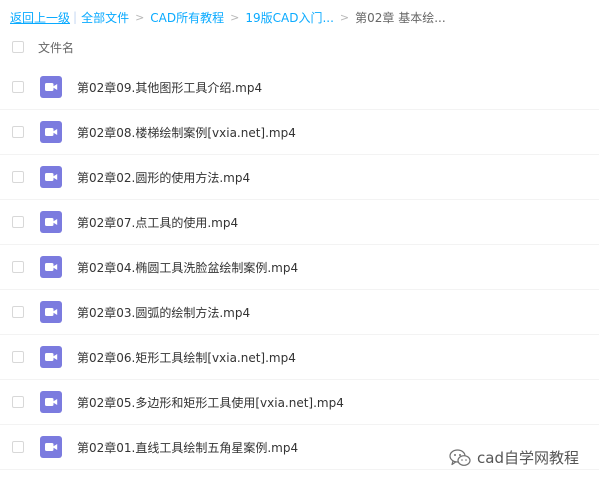  What do you see at coordinates (210, 402) in the screenshot?
I see `file-name: 第02章05.多边形和矩形工具使用[vxia.net].mp4` at bounding box center [210, 402].